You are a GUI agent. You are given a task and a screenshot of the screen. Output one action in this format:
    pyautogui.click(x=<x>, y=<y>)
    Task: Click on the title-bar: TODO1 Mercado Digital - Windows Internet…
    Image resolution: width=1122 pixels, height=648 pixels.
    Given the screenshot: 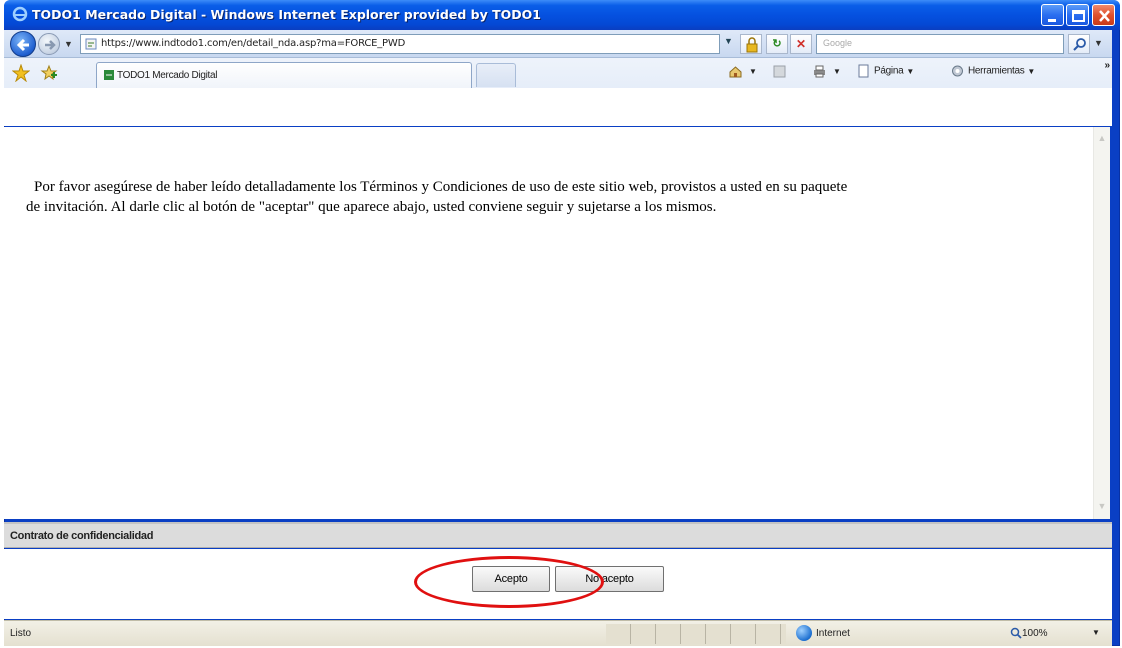 What is the action you would take?
    pyautogui.click(x=562, y=15)
    